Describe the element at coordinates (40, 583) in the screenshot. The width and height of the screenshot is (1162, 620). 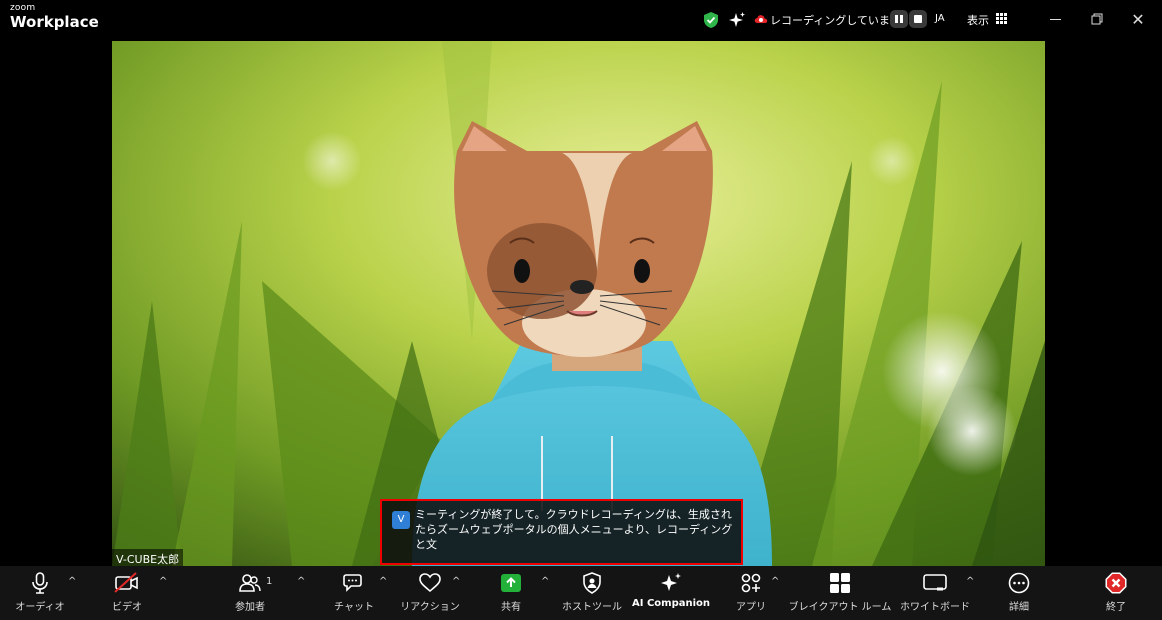
I see `microphone-icon` at that location.